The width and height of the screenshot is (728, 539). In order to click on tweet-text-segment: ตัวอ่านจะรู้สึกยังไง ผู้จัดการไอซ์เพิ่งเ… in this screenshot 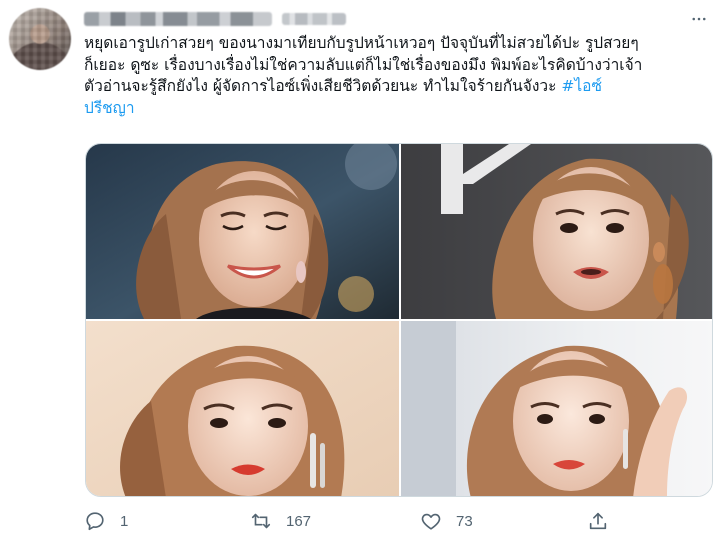, I will do `click(323, 86)`.